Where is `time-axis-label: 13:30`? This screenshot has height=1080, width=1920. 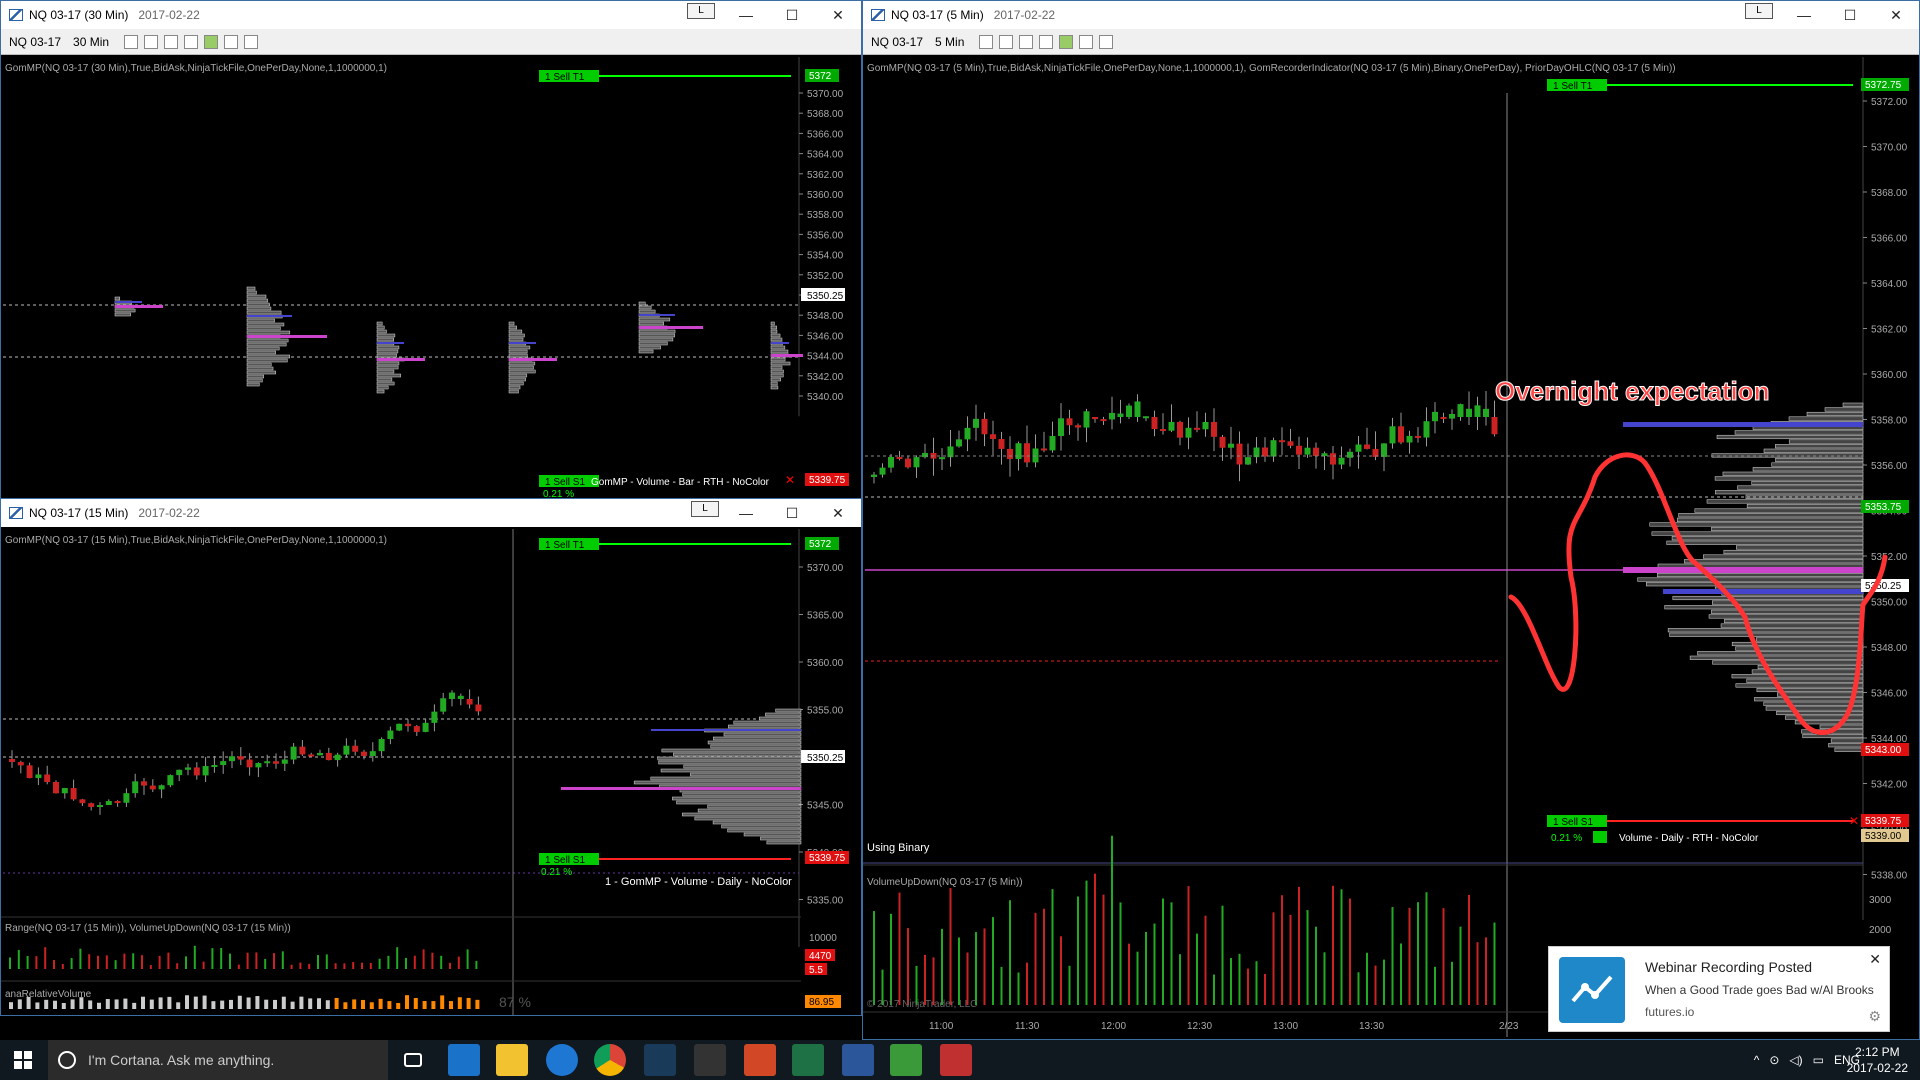
time-axis-label: 13:30 is located at coordinates (1371, 1026).